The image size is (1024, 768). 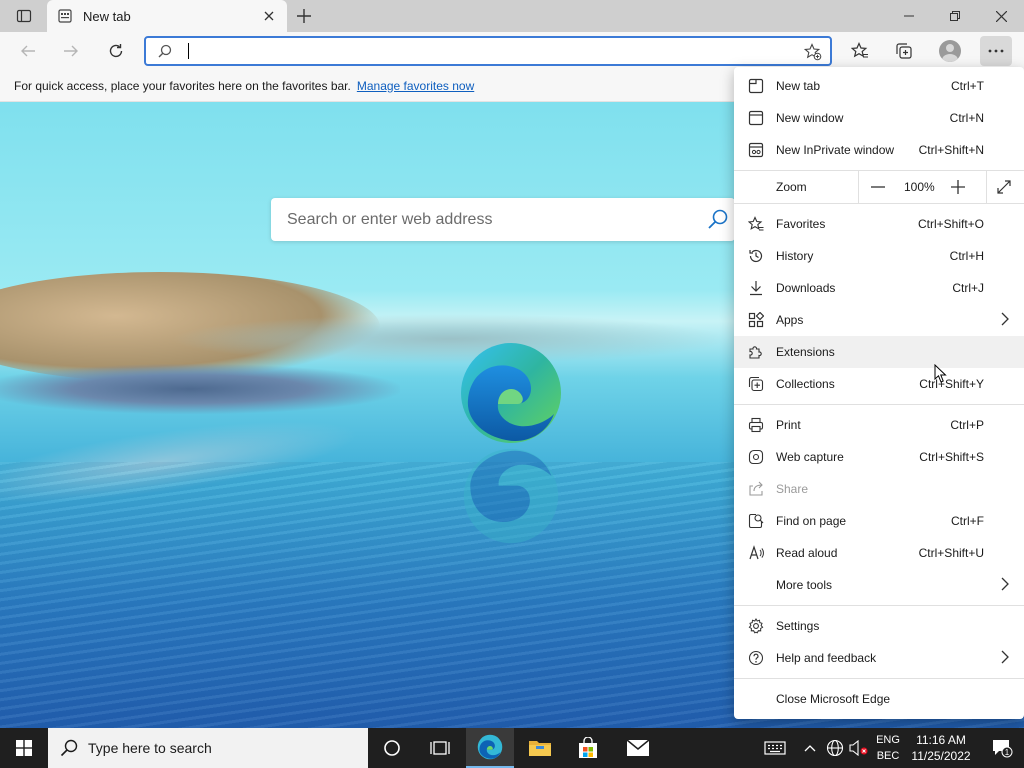 What do you see at coordinates (167, 16) in the screenshot?
I see `tab-new-tab: New tab` at bounding box center [167, 16].